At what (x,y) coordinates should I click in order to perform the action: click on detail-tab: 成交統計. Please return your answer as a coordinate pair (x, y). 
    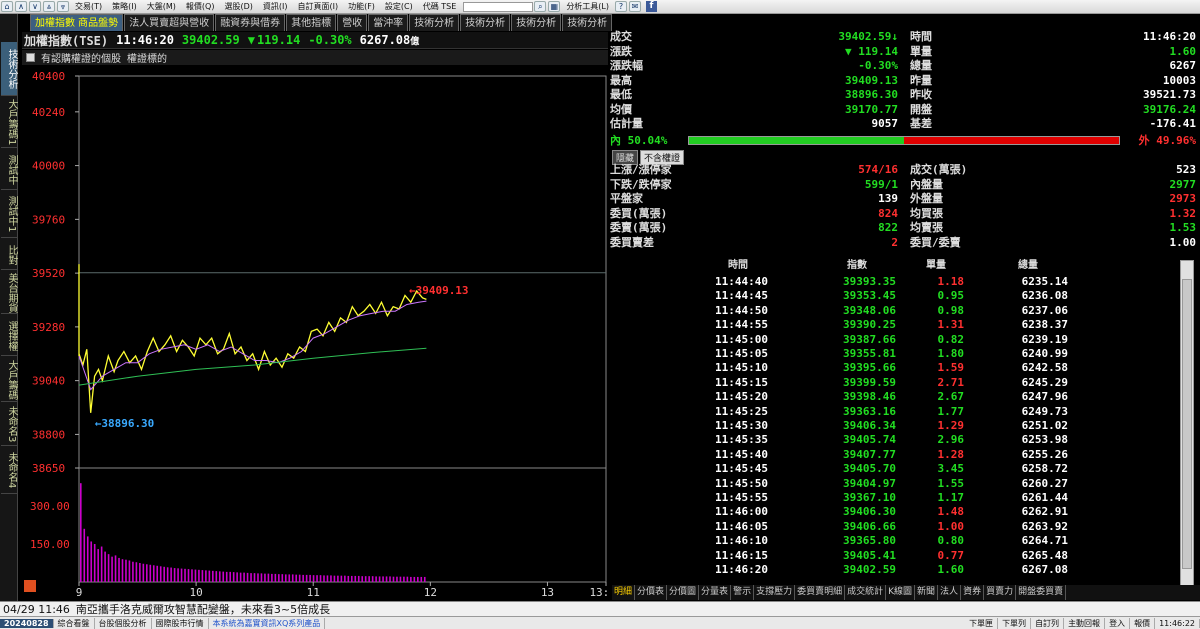
    Looking at the image, I should click on (866, 592).